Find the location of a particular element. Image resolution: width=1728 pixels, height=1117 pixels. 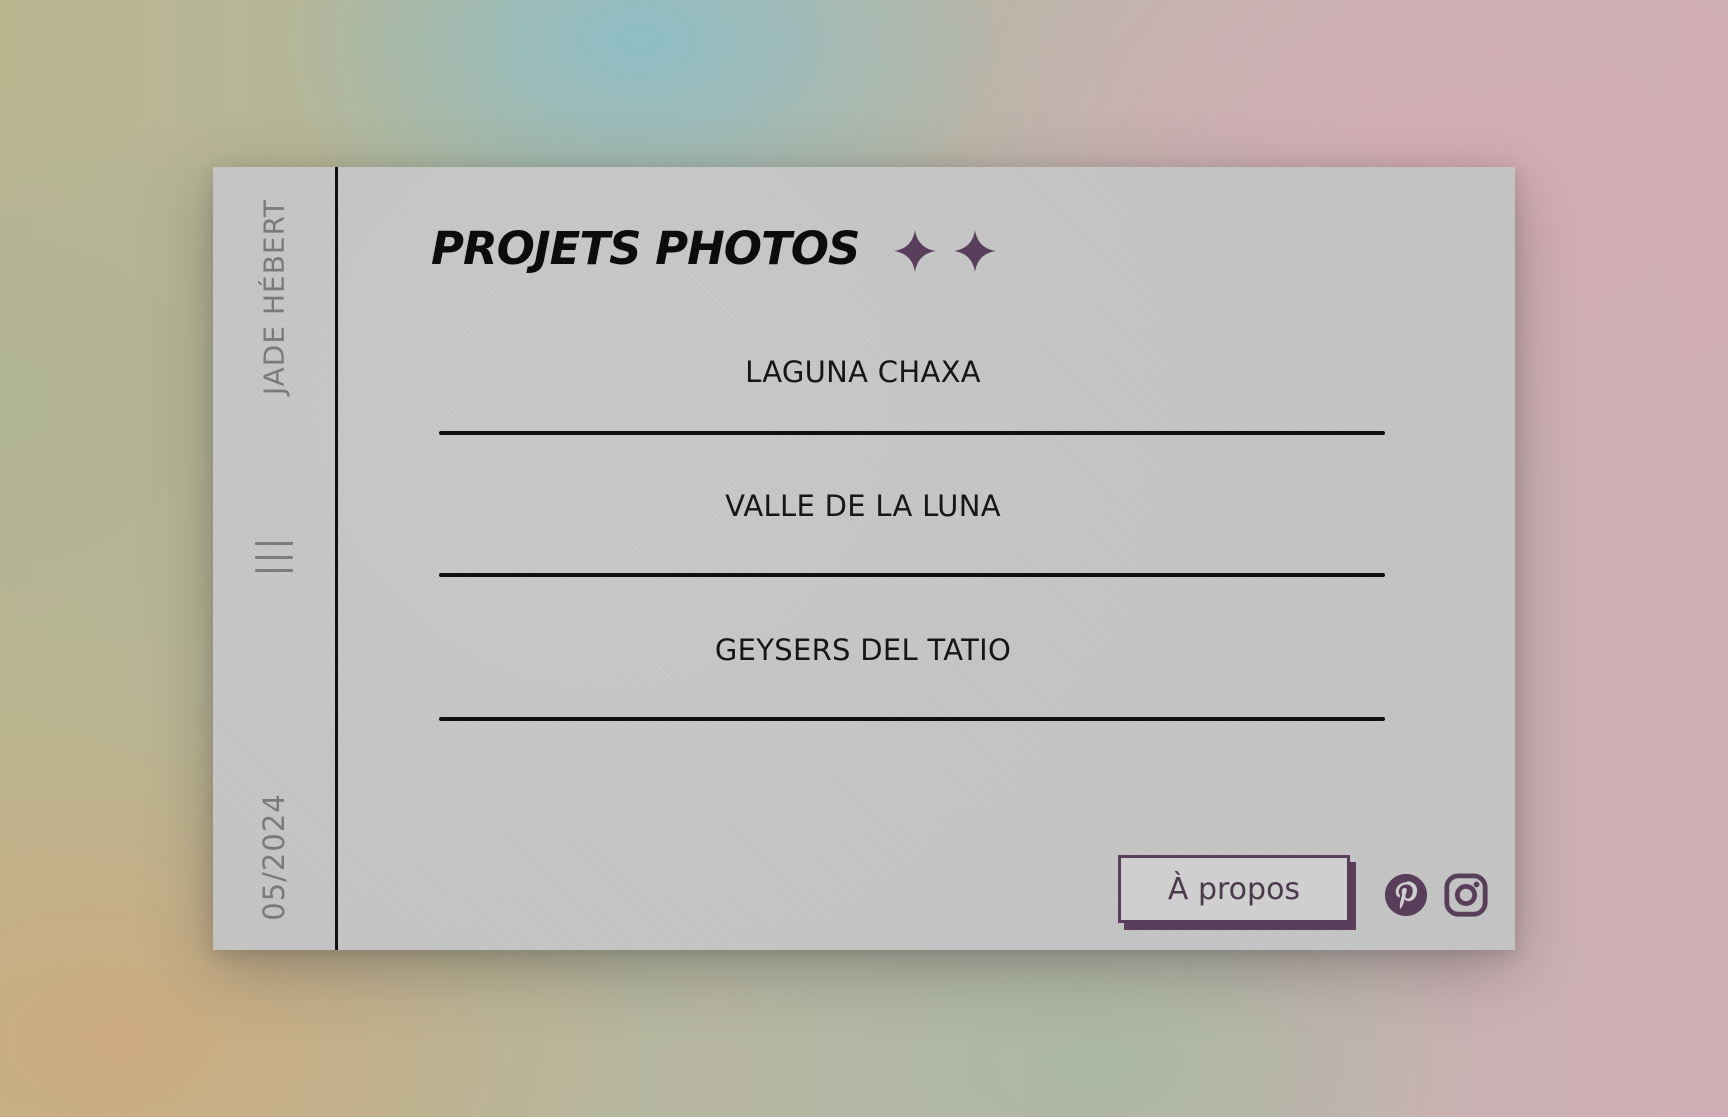

pinterest-icon is located at coordinates (1406, 895).